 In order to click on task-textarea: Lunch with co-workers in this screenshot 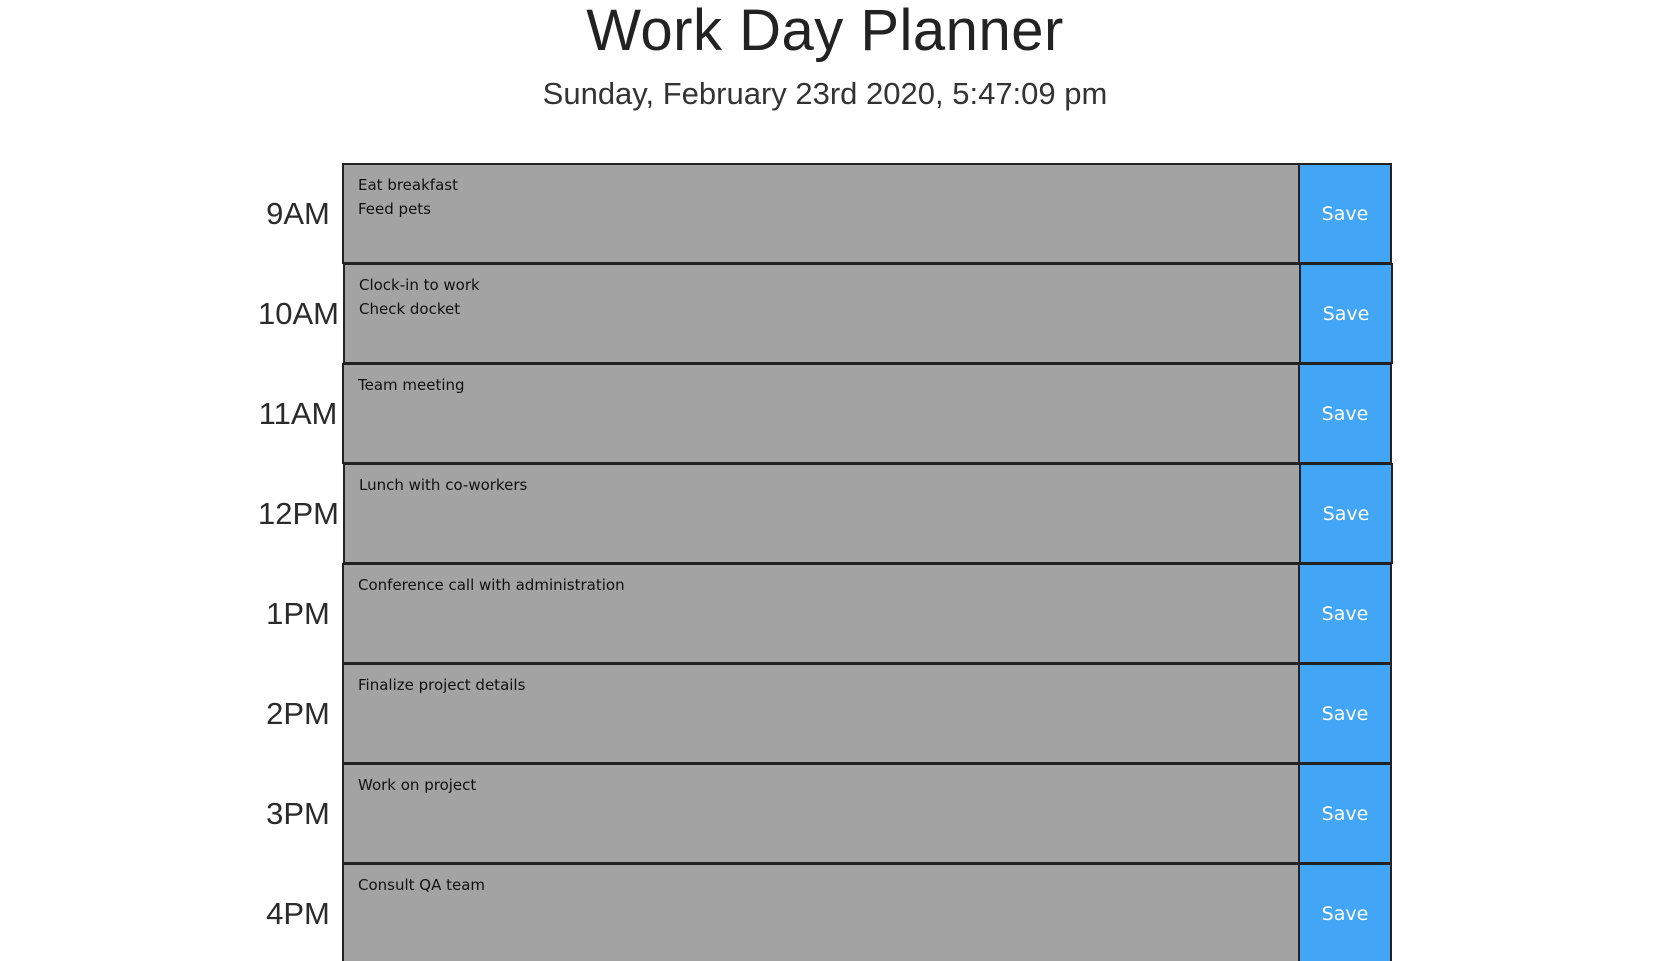, I will do `click(820, 513)`.